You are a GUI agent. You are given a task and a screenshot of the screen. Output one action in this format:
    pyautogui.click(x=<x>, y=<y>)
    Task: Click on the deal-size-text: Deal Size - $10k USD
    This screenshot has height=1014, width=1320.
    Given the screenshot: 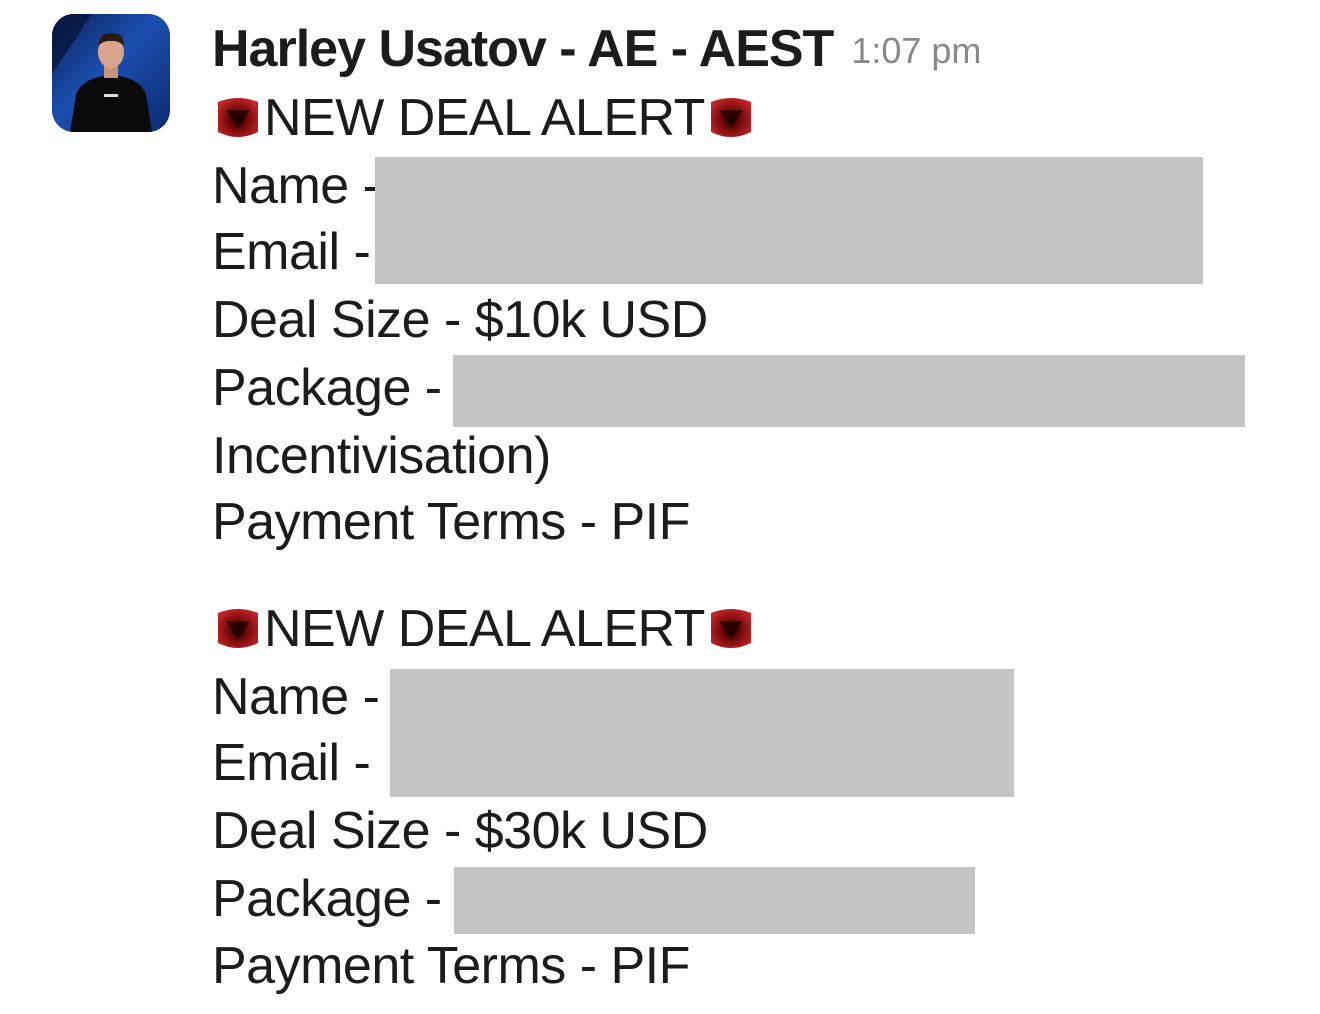 What is the action you would take?
    pyautogui.click(x=460, y=320)
    